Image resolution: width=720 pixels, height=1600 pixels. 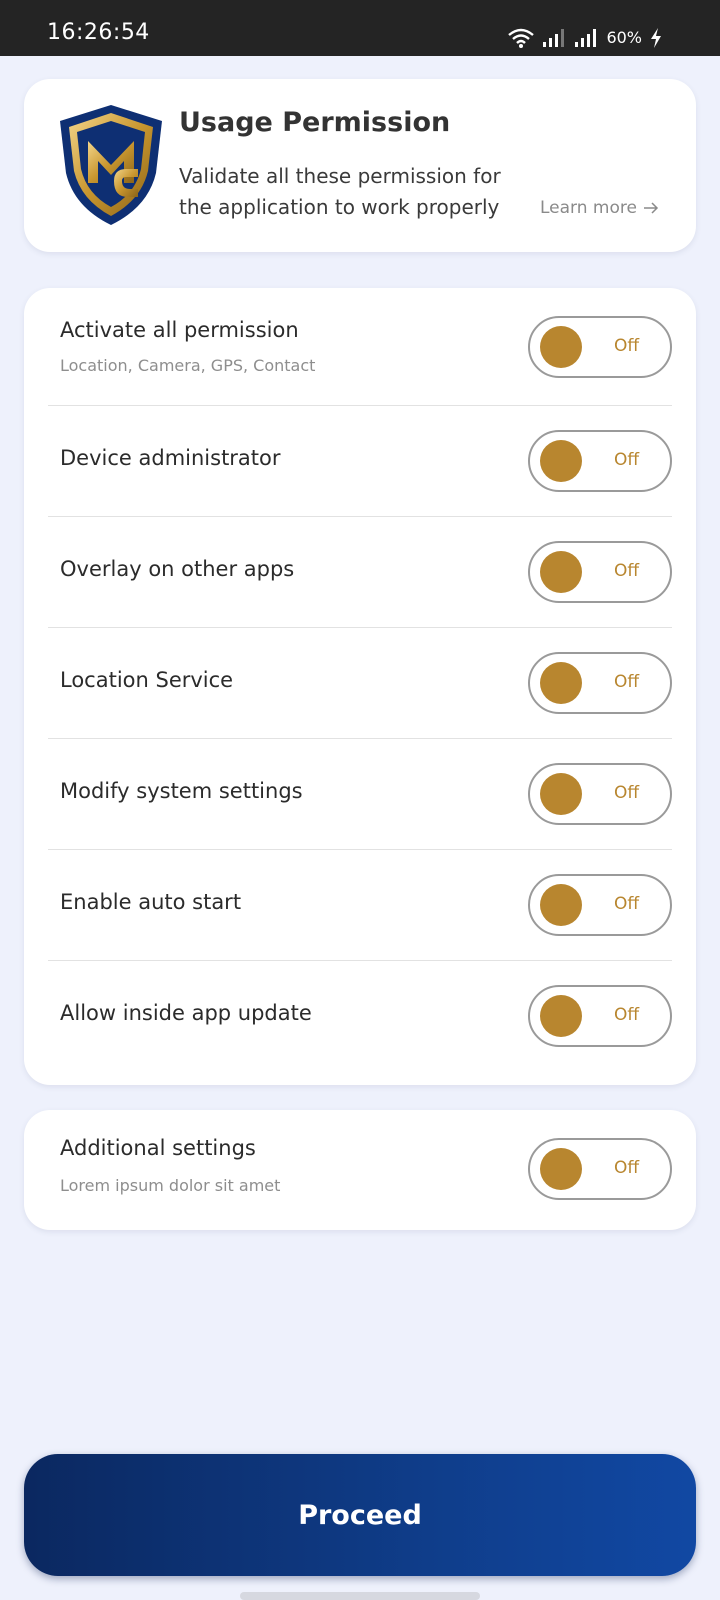 What do you see at coordinates (179, 330) in the screenshot?
I see `permission-title: Activate all permission` at bounding box center [179, 330].